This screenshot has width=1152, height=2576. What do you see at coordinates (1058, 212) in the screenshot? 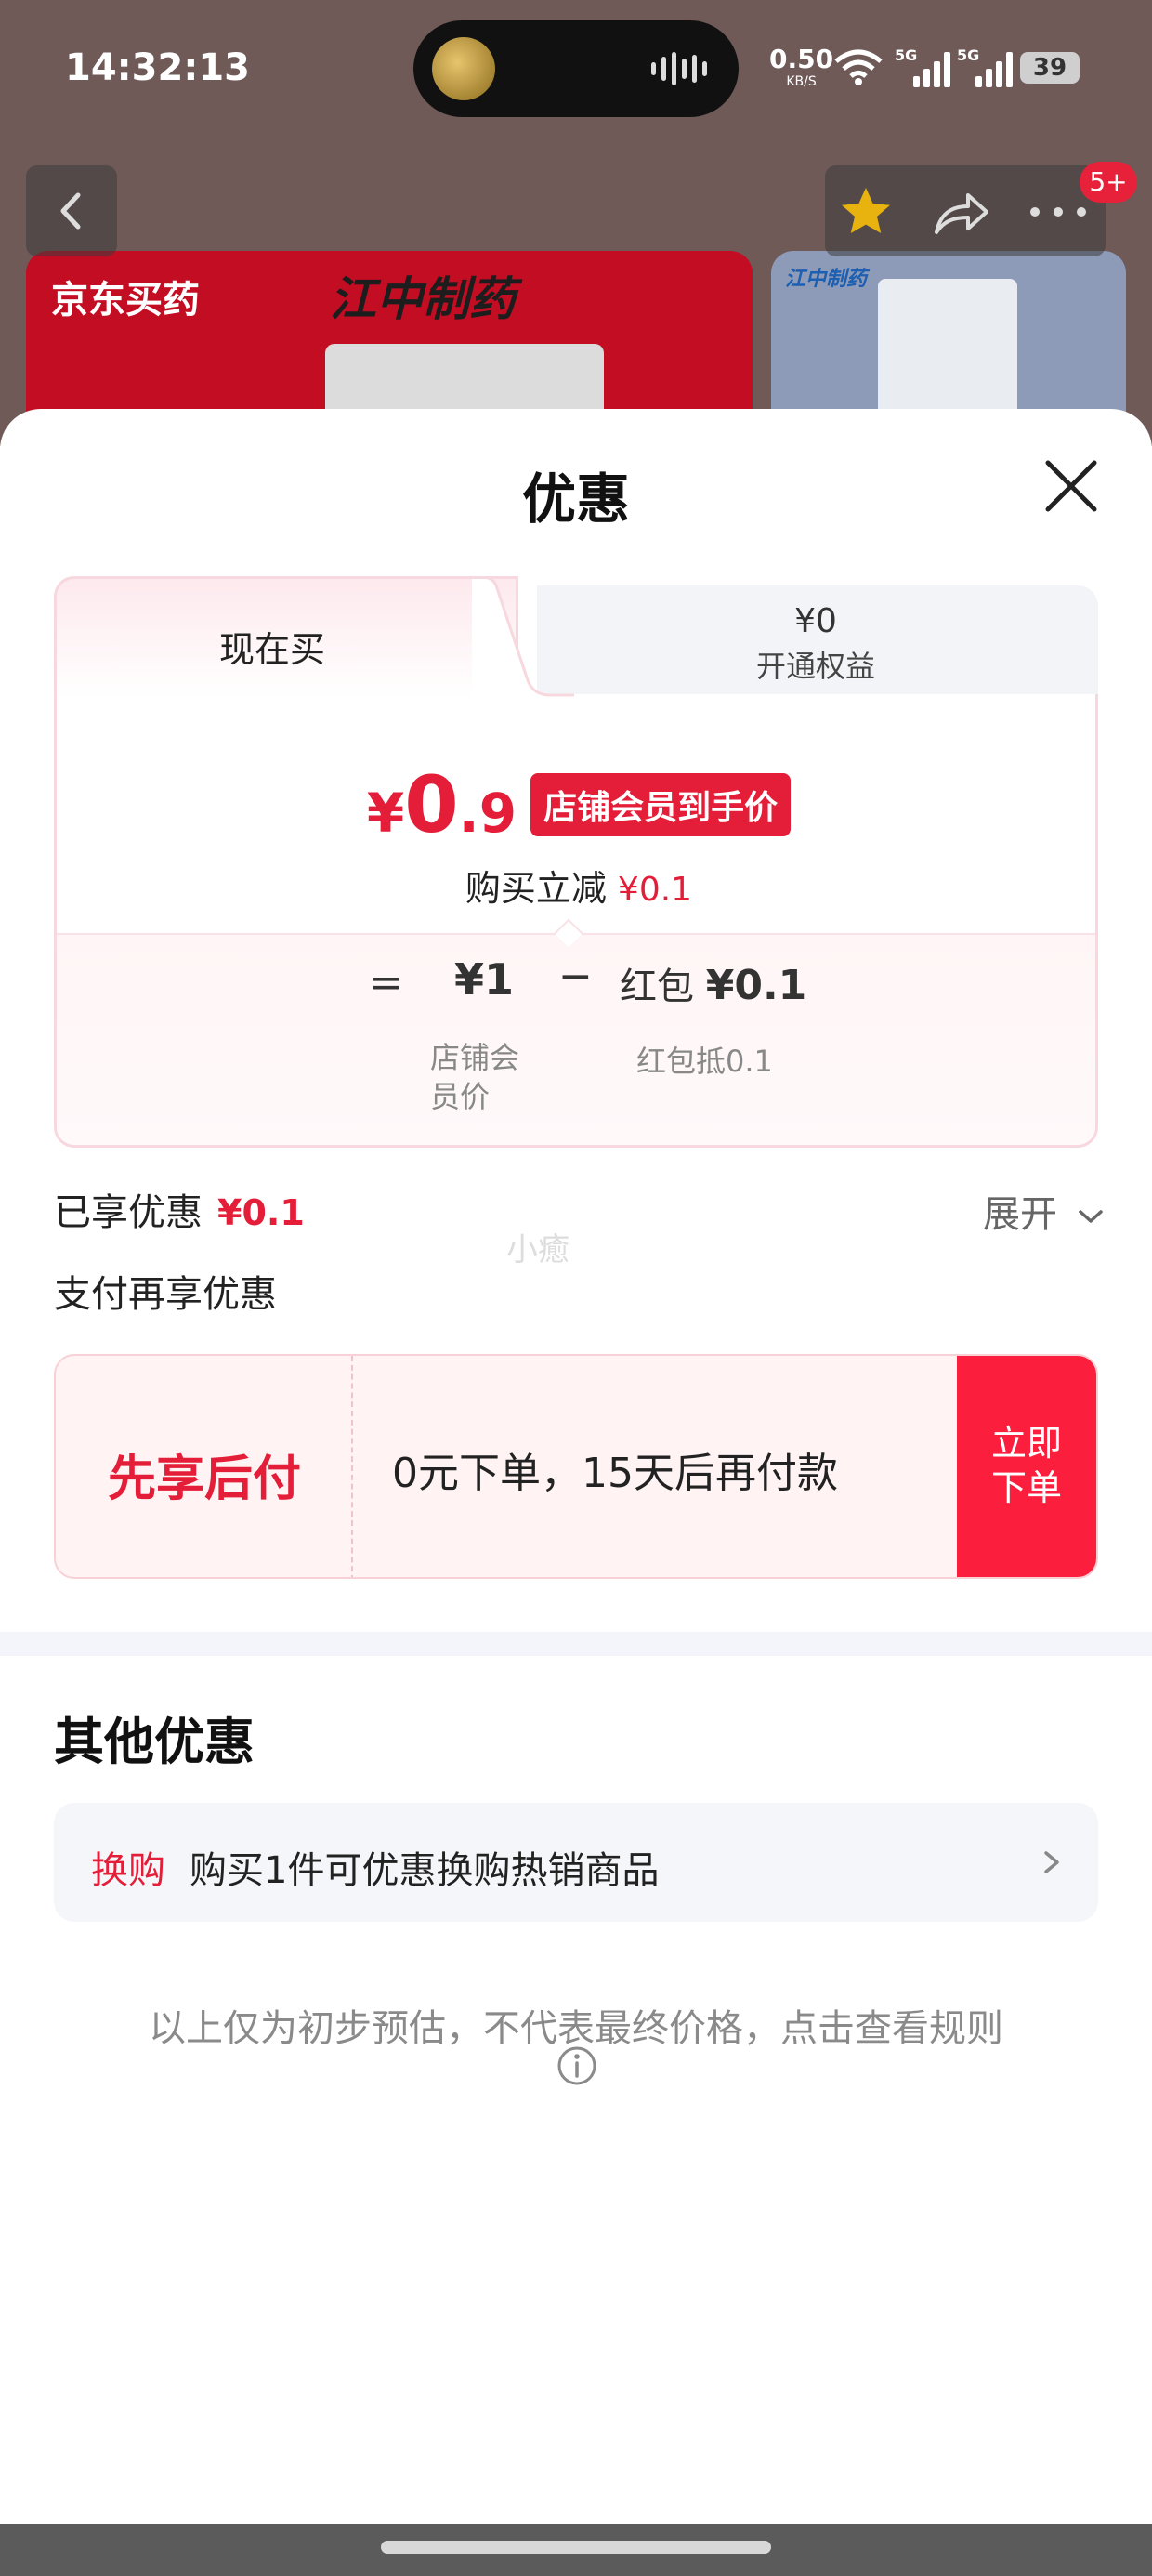
I see `more-icon` at bounding box center [1058, 212].